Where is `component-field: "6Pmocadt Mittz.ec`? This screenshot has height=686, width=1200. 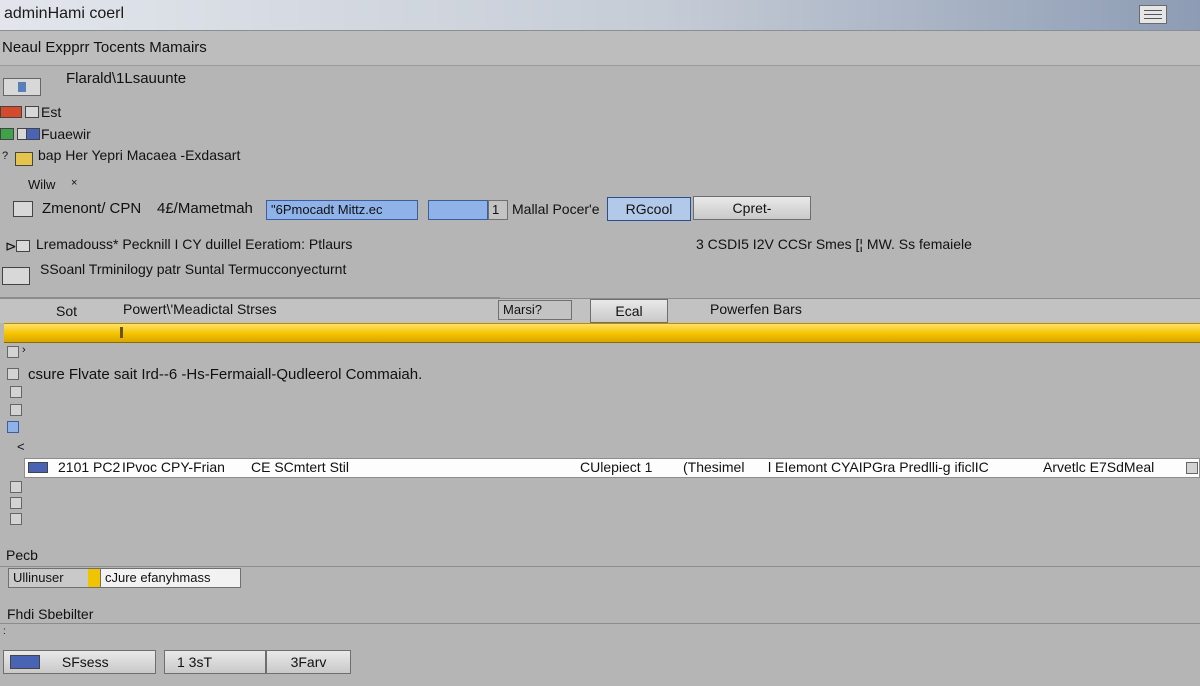
component-field: "6Pmocadt Mittz.ec is located at coordinates (342, 210).